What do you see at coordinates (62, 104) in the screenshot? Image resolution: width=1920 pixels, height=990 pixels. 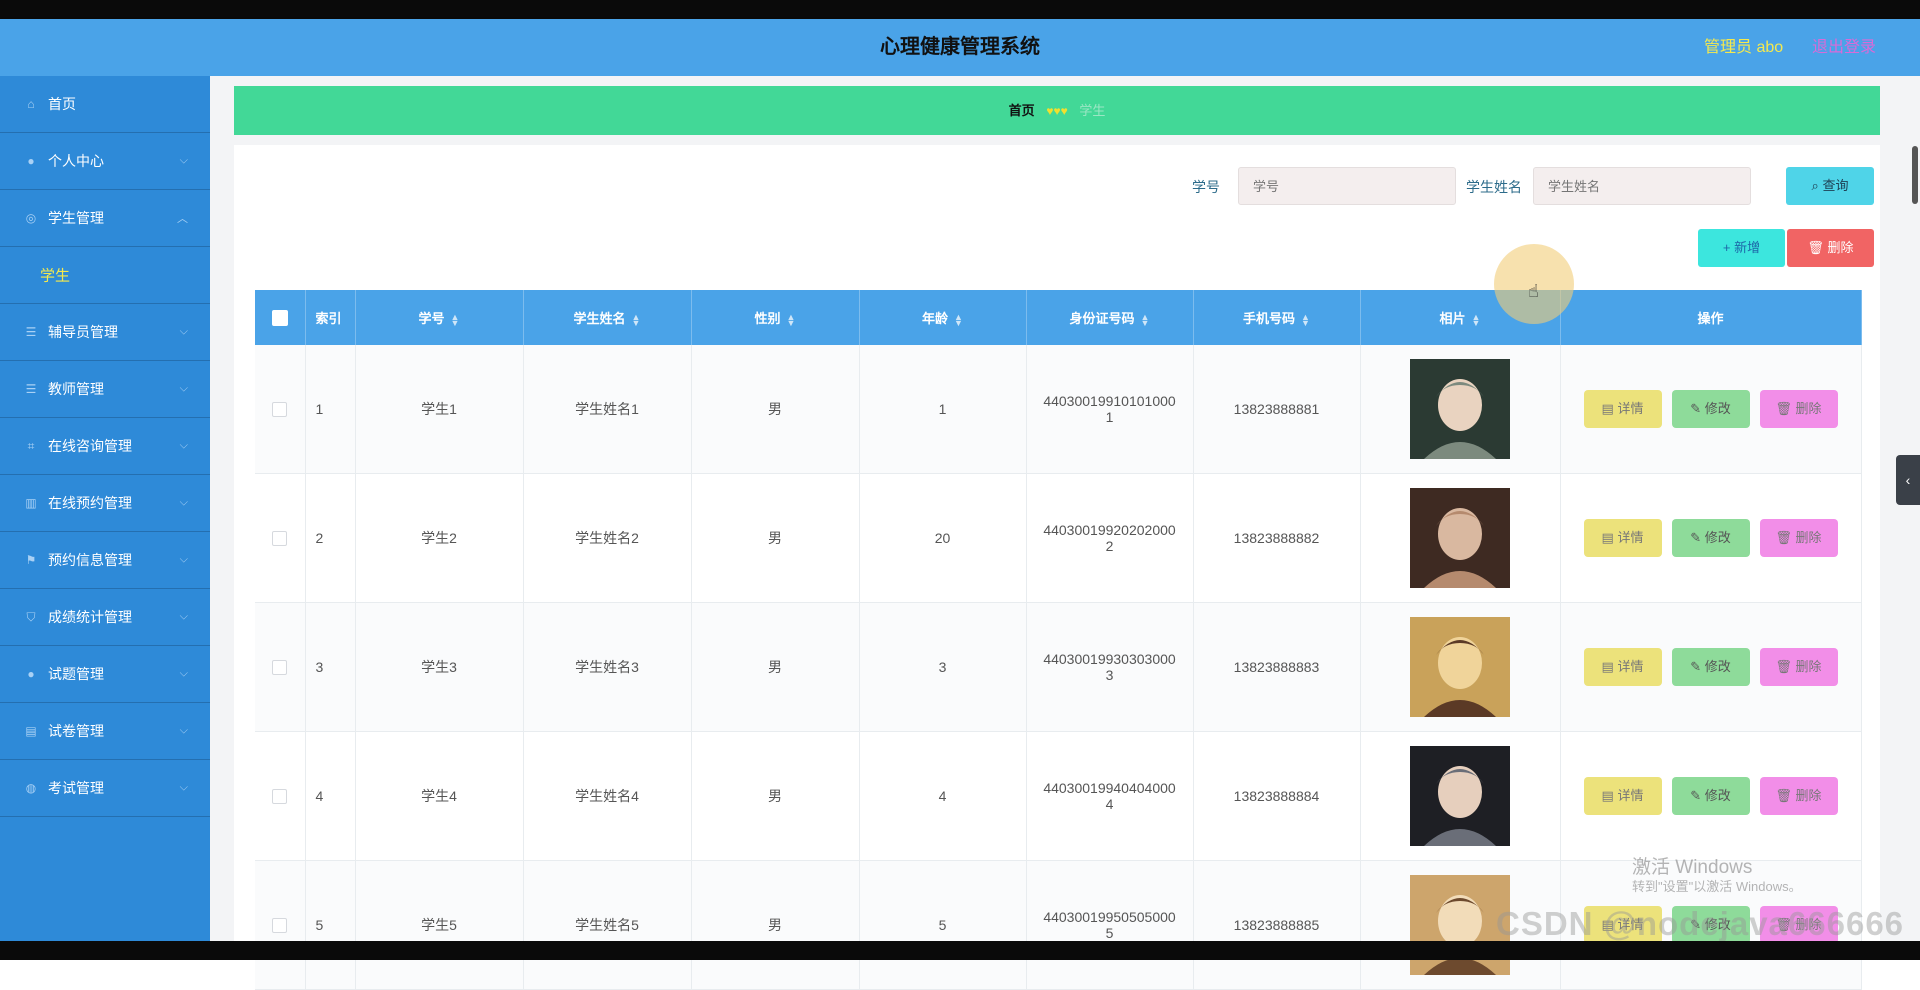 I see `sidebar-item-label: 首页` at bounding box center [62, 104].